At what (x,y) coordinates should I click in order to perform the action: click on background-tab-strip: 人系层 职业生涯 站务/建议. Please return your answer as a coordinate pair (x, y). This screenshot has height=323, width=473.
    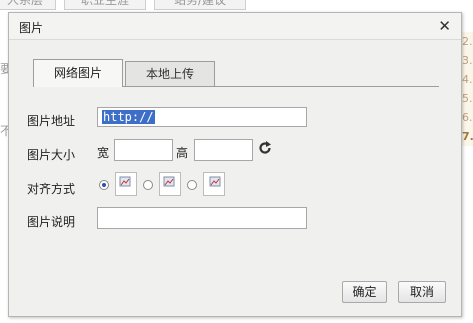
    Looking at the image, I should click on (236, 5).